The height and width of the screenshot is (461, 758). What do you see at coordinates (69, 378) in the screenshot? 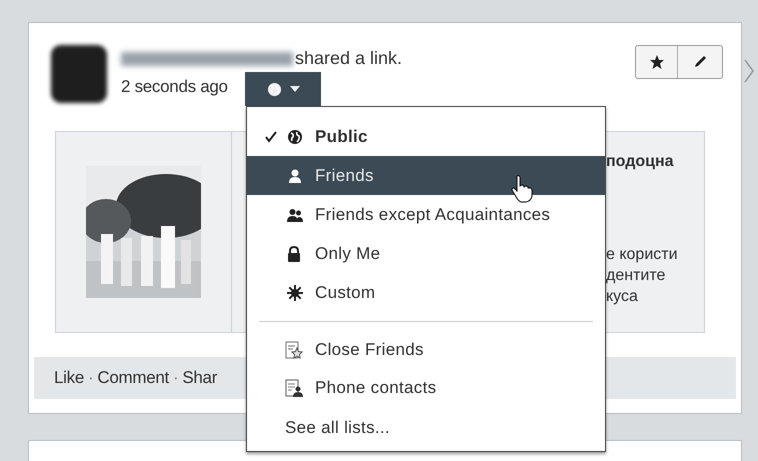
I see `action-link: Like` at bounding box center [69, 378].